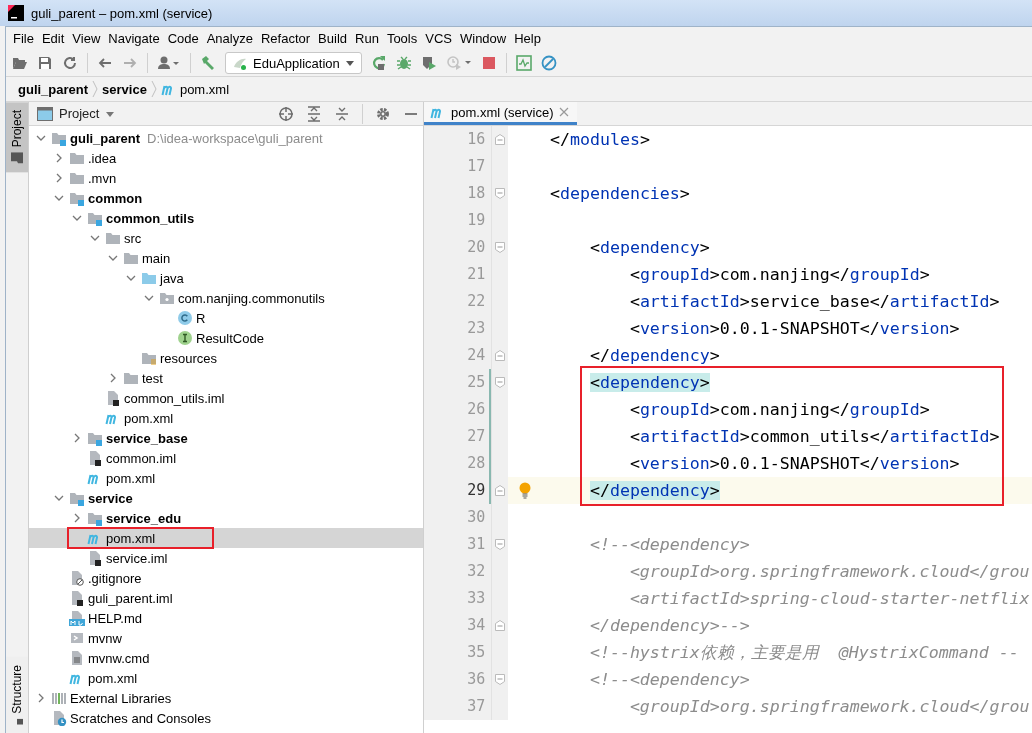 This screenshot has width=1032, height=733. Describe the element at coordinates (226, 298) in the screenshot. I see `tree-item: com.nanjing.commonutils` at that location.